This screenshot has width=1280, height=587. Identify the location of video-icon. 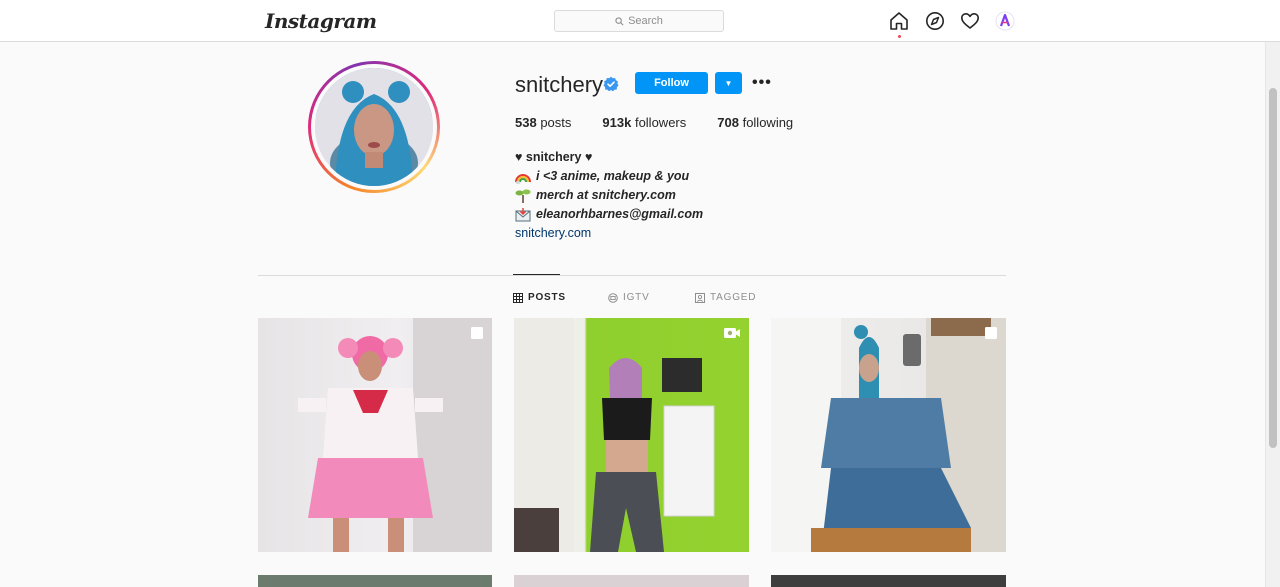
(732, 333).